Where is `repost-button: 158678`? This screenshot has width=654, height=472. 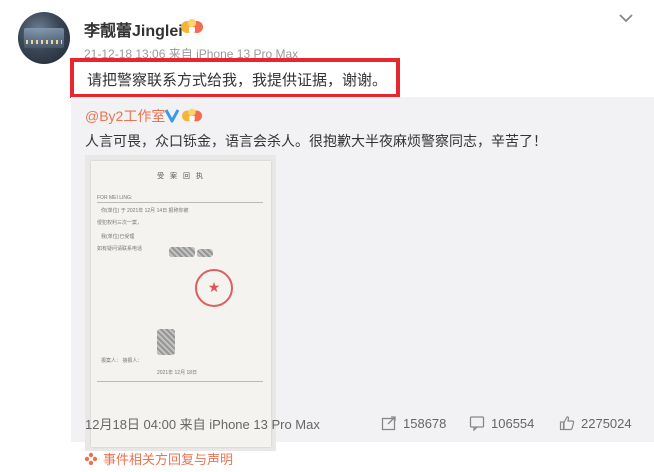 repost-button: 158678 is located at coordinates (413, 423).